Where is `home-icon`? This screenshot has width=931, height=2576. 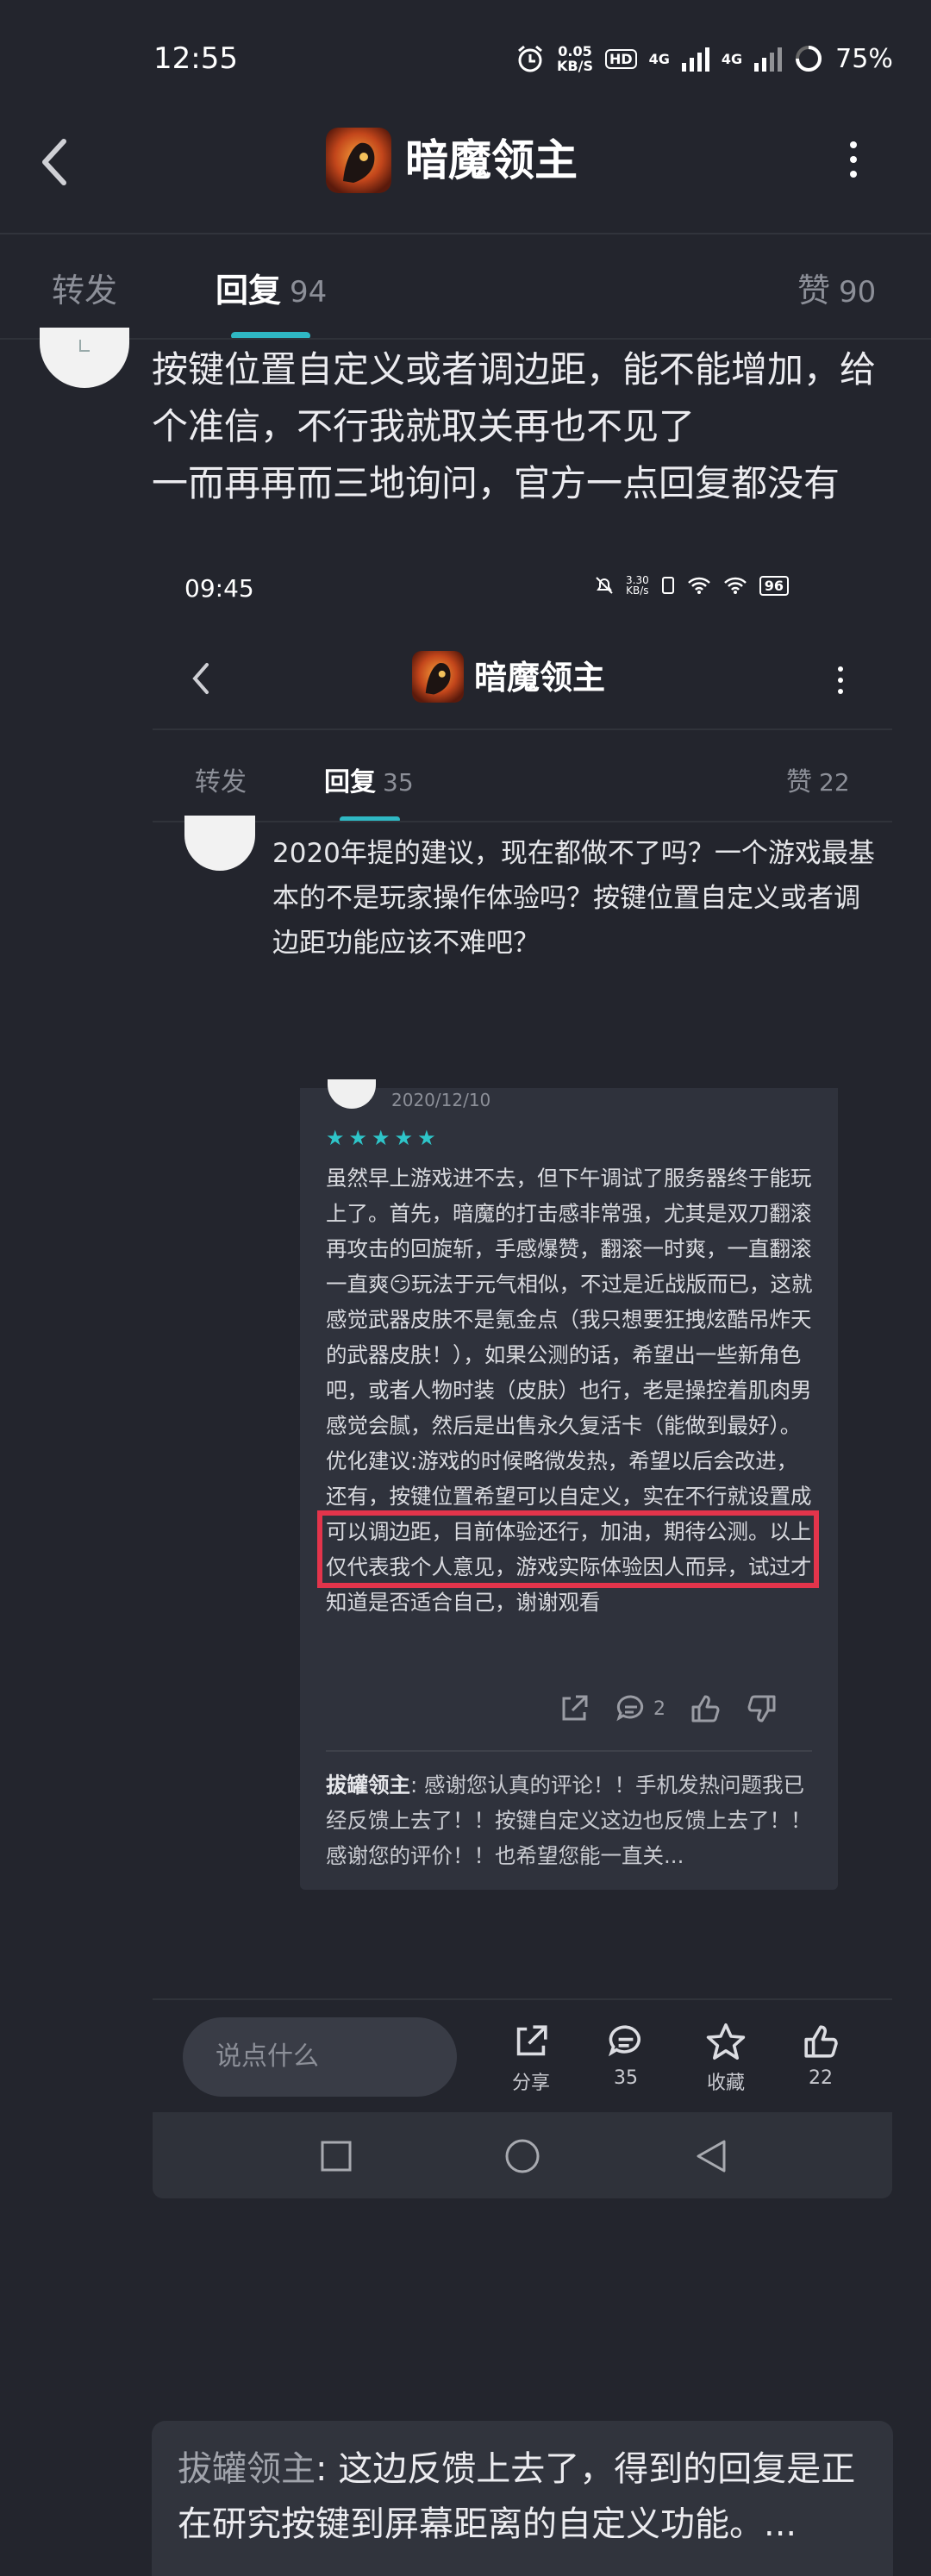 home-icon is located at coordinates (522, 2156).